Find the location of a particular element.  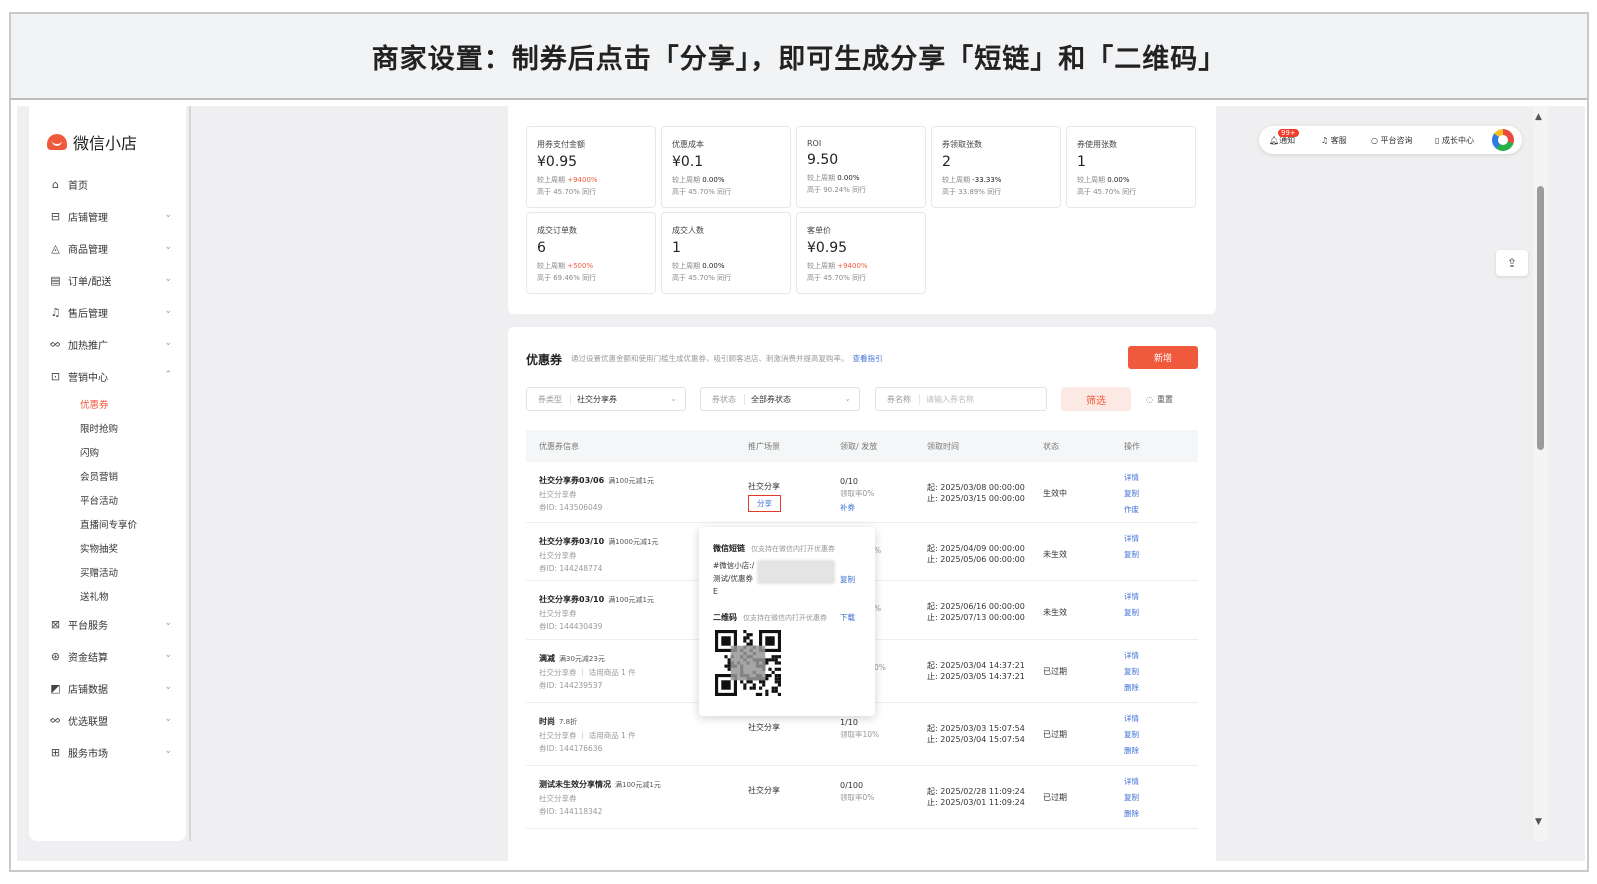

coupon-info: 社交分享券03/06 满100元减1元 社交分享券 券ID: 143506049 is located at coordinates (596, 494).